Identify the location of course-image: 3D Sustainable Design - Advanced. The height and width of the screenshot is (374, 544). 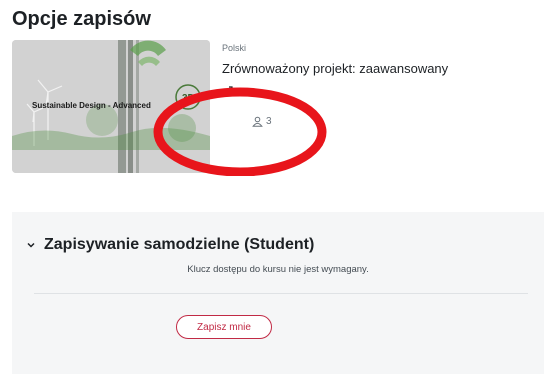
(111, 106).